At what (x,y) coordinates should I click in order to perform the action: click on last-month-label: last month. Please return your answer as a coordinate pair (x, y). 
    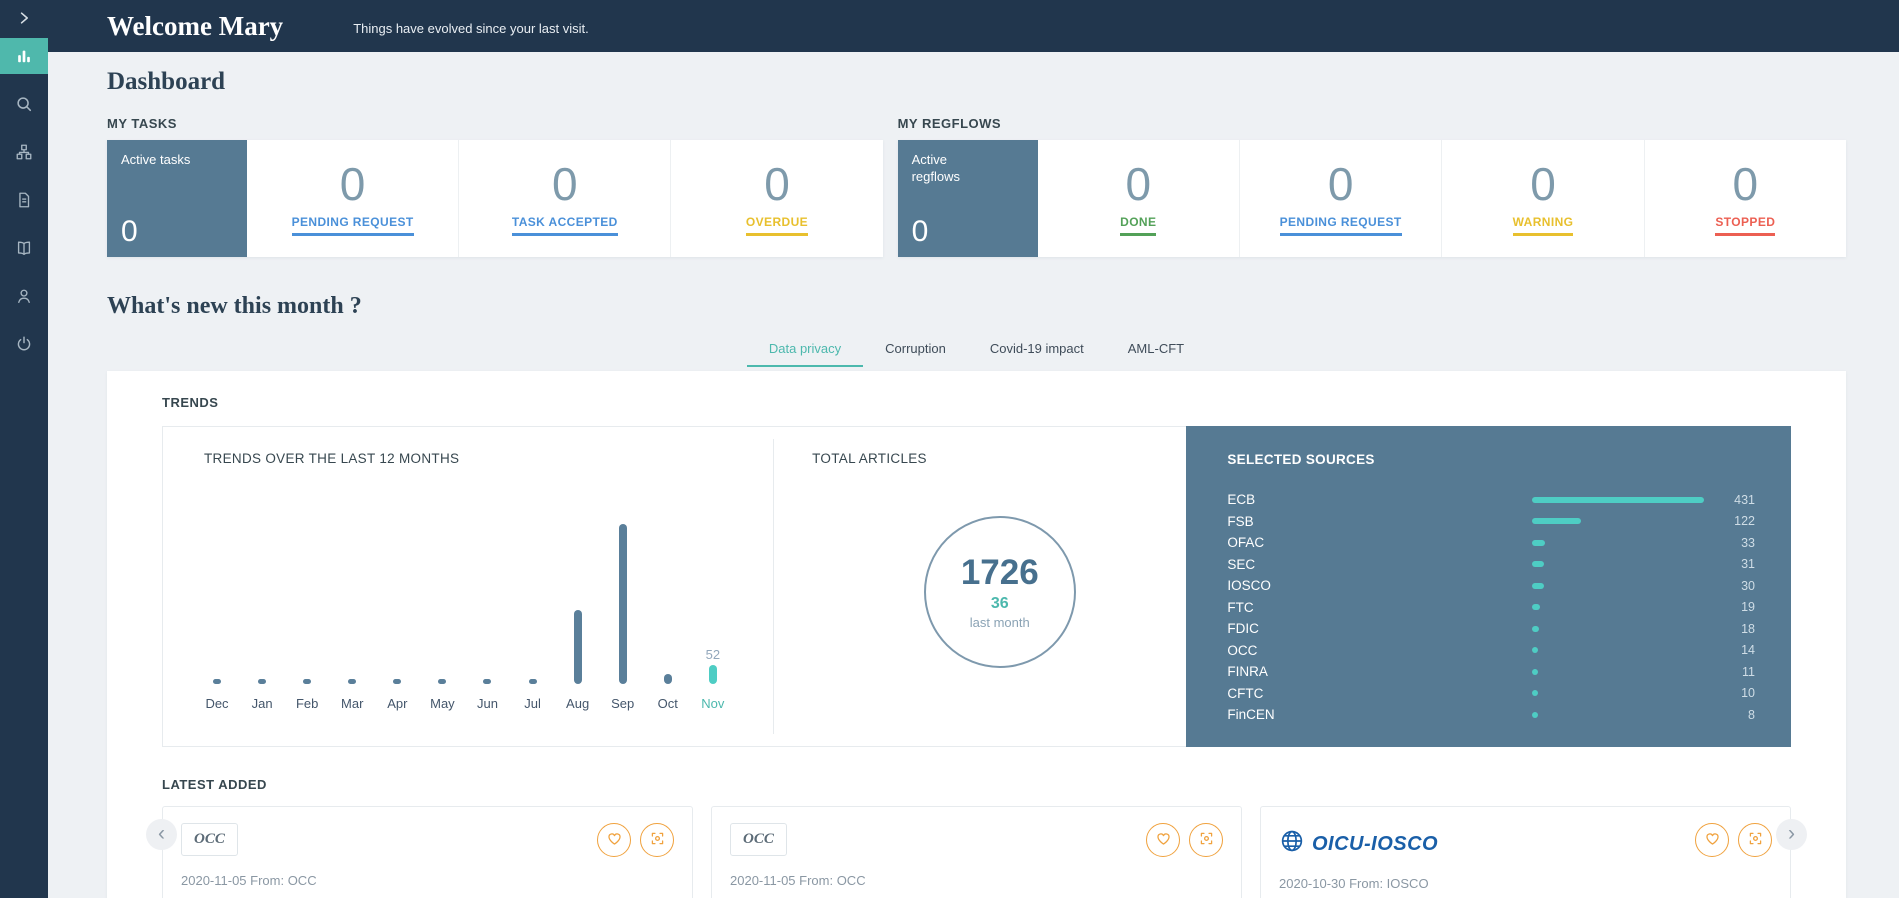
    Looking at the image, I should click on (999, 622).